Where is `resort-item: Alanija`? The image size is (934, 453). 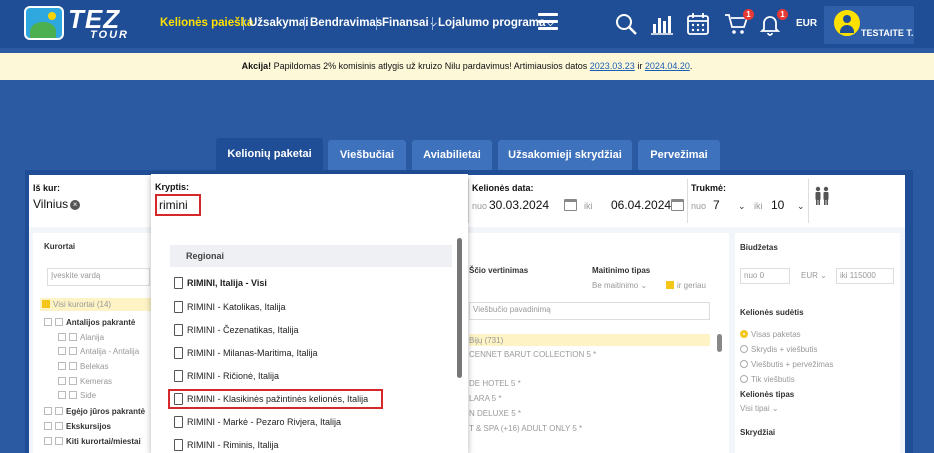 resort-item: Alanija is located at coordinates (81, 337).